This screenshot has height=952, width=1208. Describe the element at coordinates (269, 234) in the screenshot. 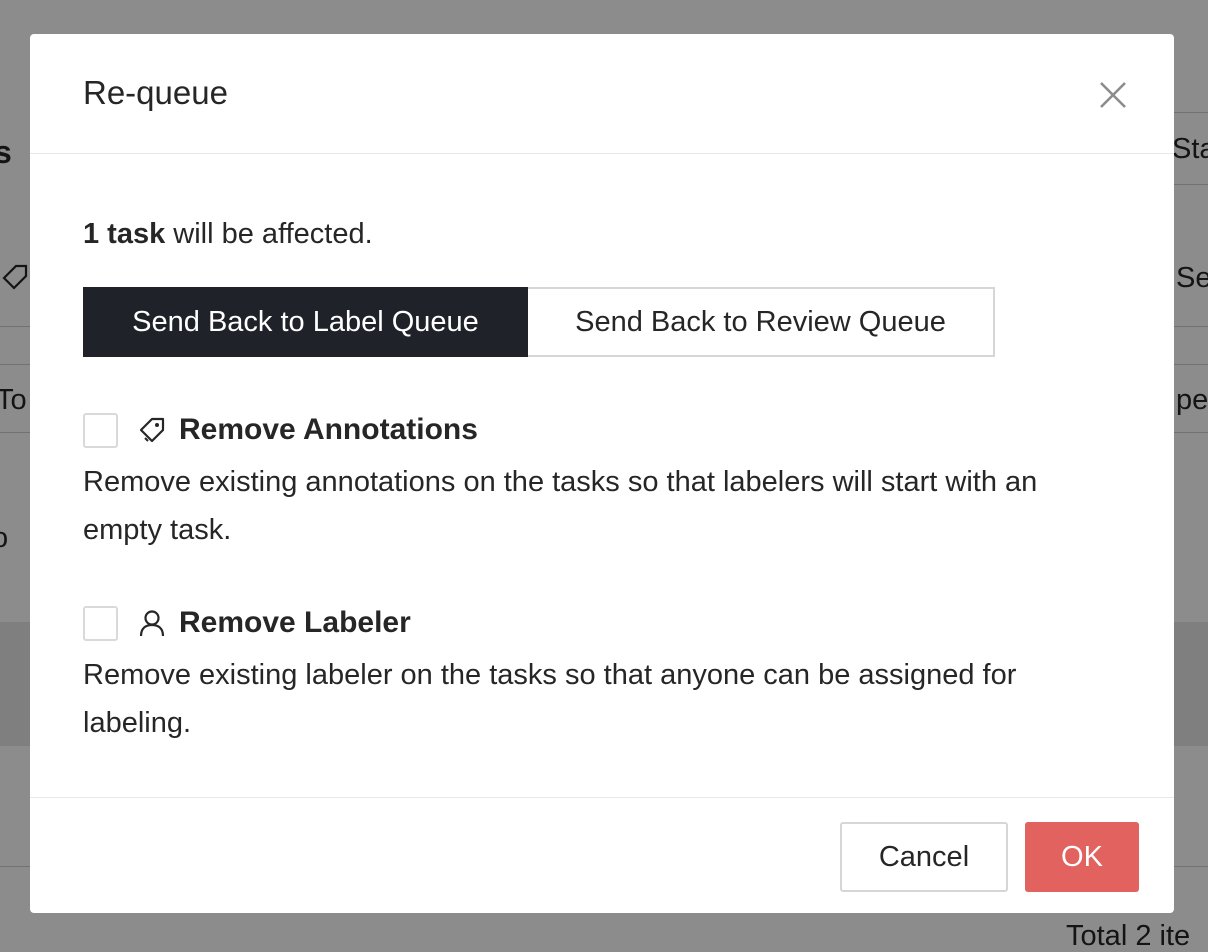

I see `affected-suffix: will be affected.` at that location.